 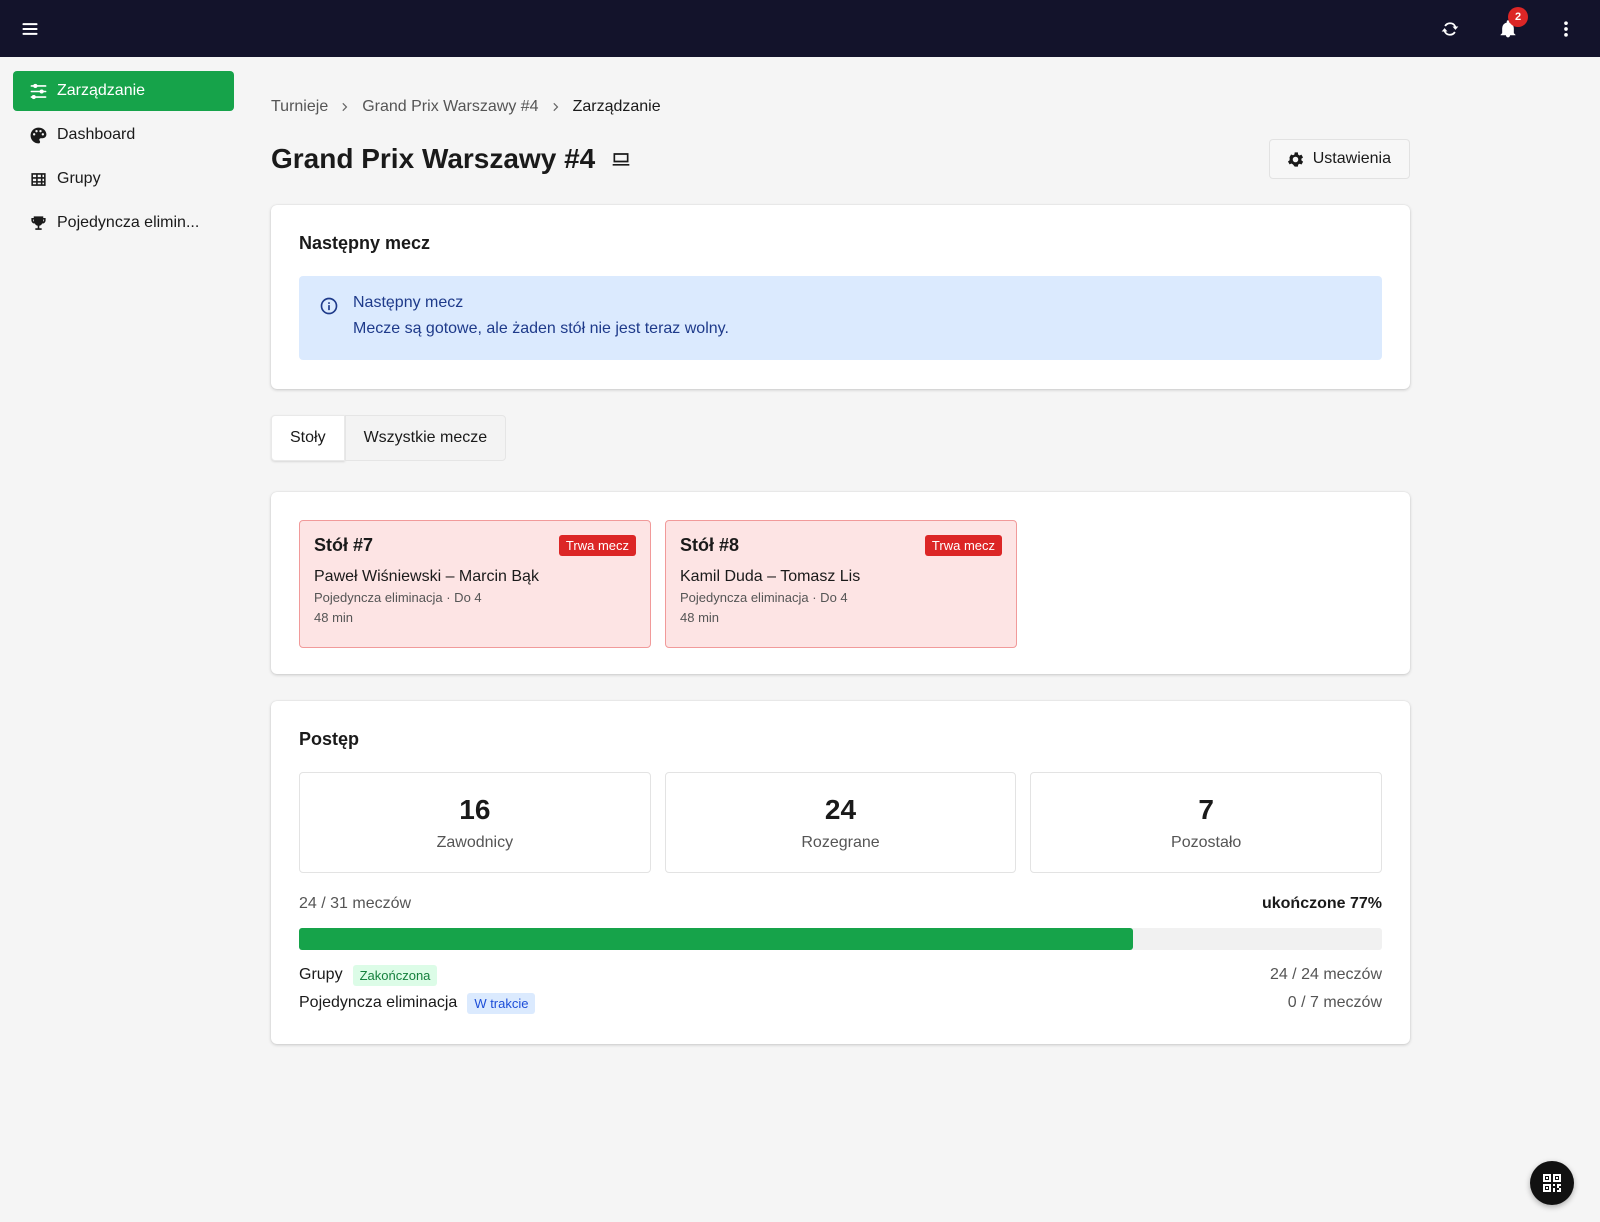 What do you see at coordinates (38, 135) in the screenshot?
I see `palette-icon` at bounding box center [38, 135].